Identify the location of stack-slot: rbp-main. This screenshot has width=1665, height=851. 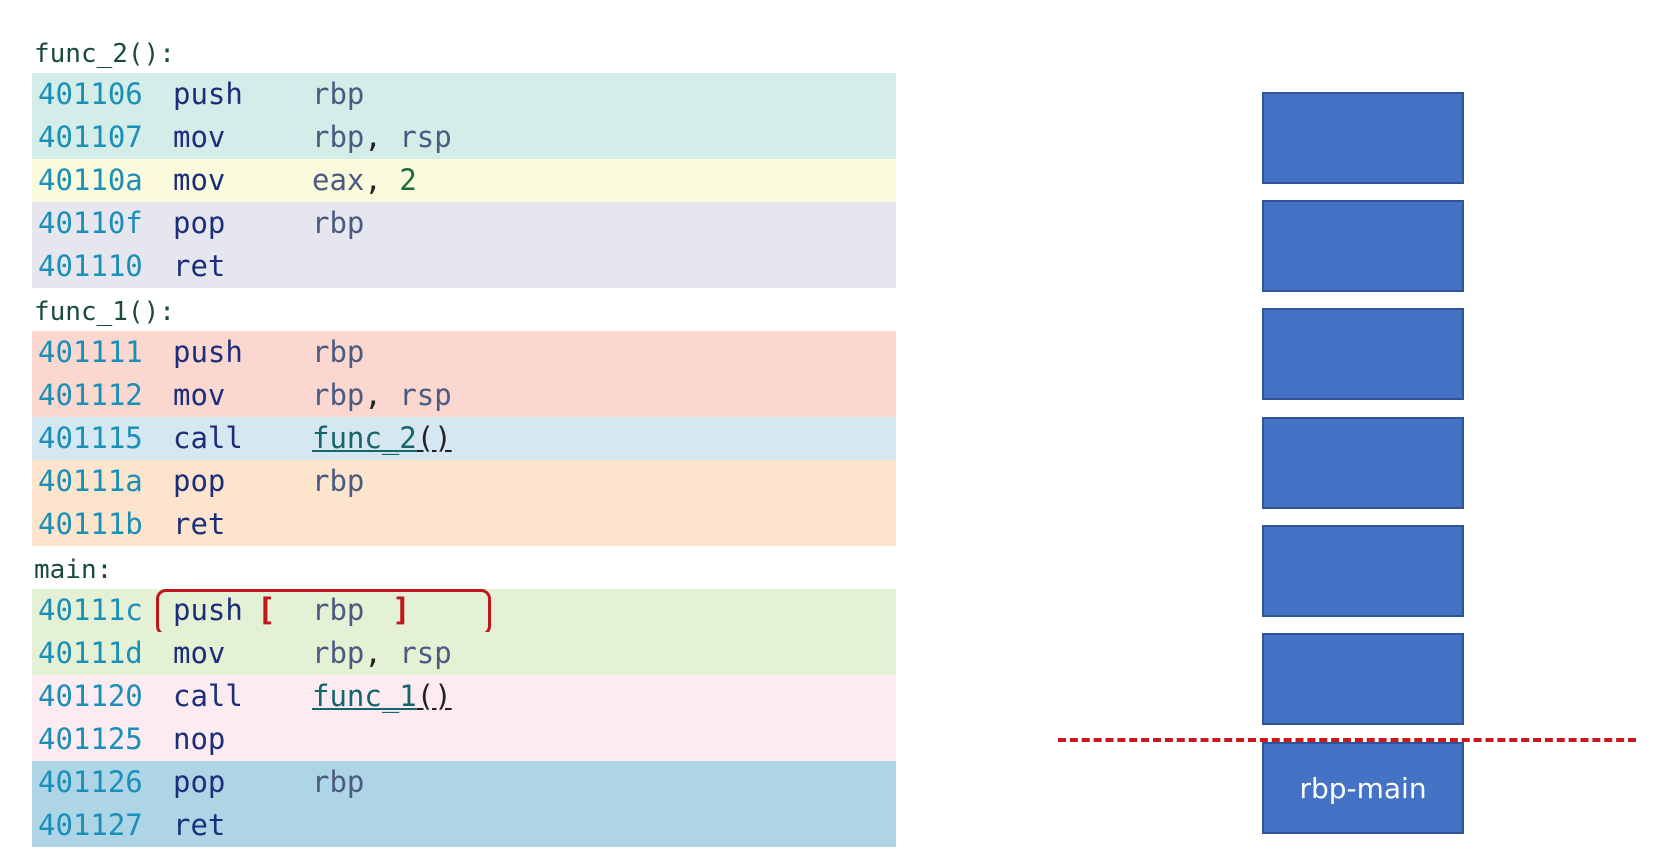
(1363, 788).